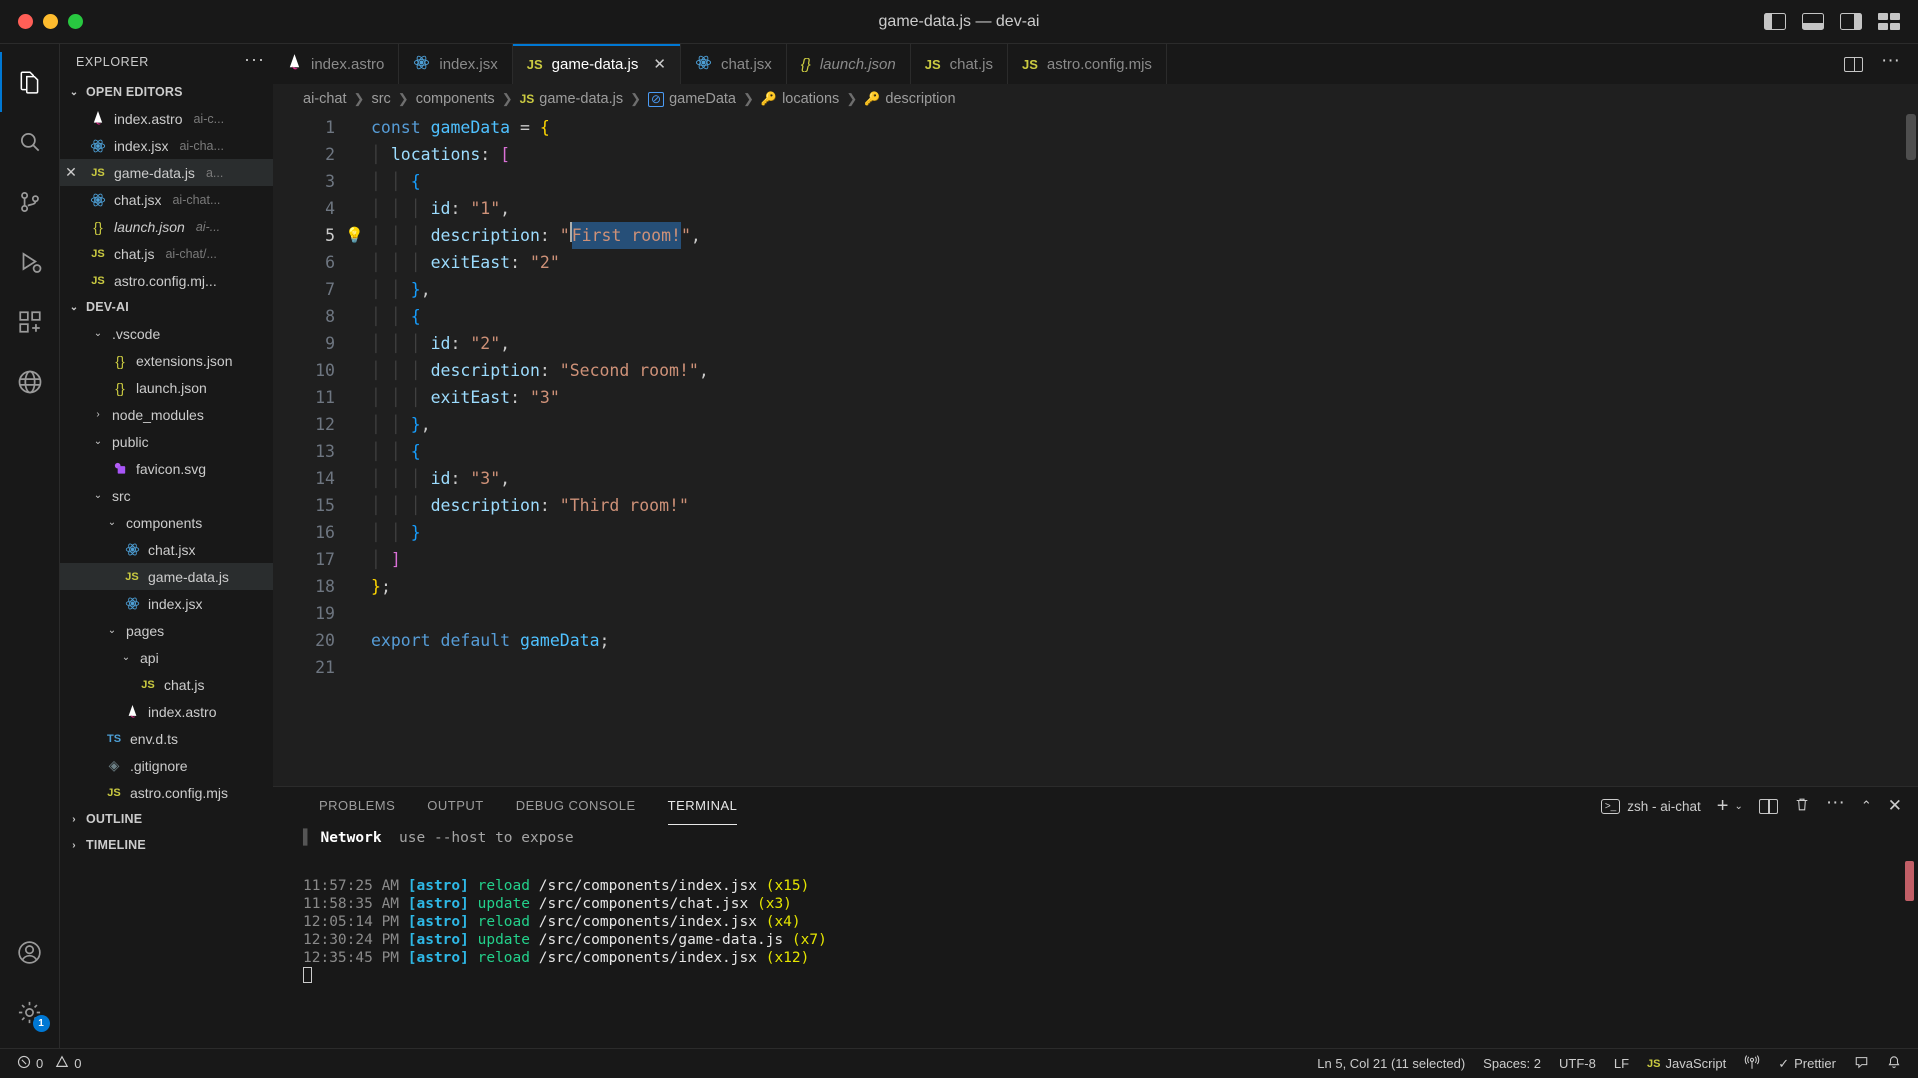 Image resolution: width=1918 pixels, height=1078 pixels. What do you see at coordinates (703, 806) in the screenshot?
I see `tab-terminal: TERMINAL` at bounding box center [703, 806].